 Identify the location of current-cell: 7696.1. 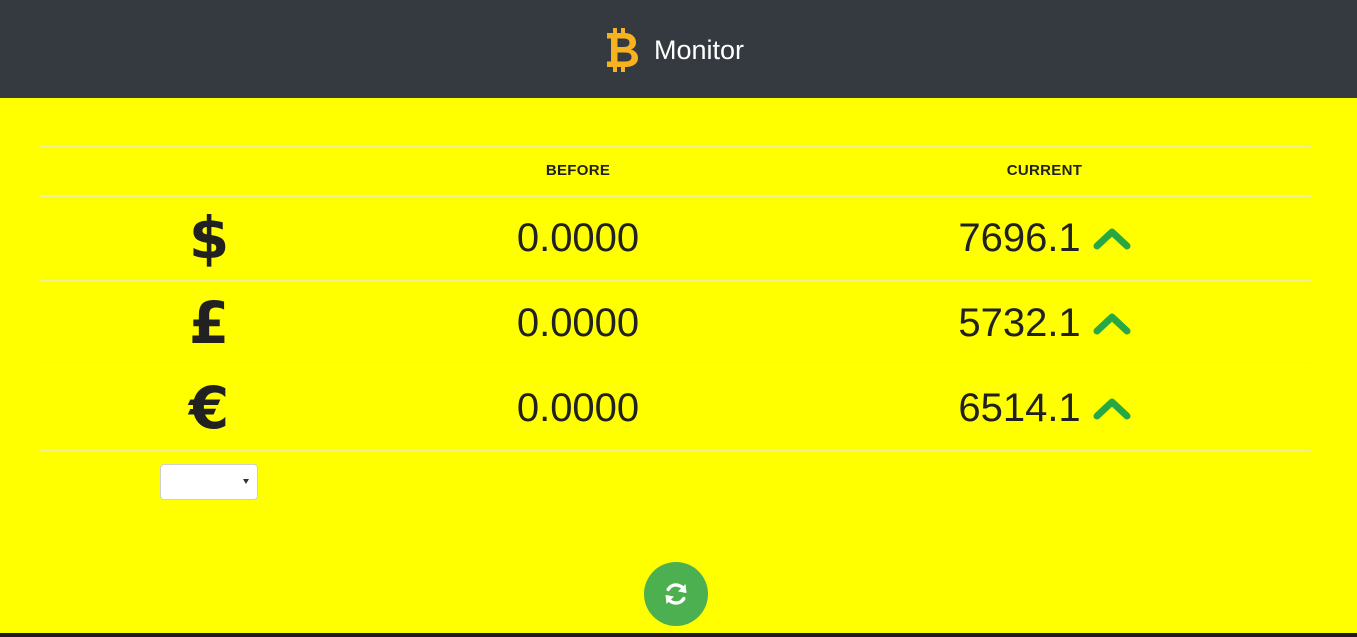
(1044, 238).